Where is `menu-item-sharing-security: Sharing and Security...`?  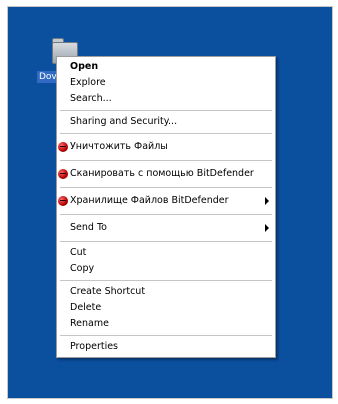 menu-item-sharing-security: Sharing and Security... is located at coordinates (166, 122).